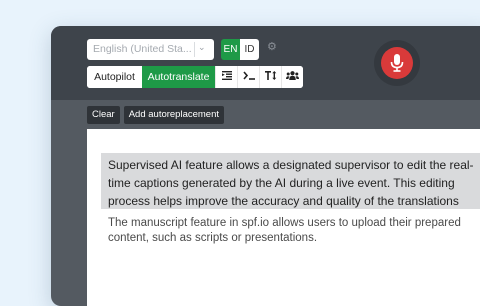 This screenshot has height=306, width=480. I want to click on autotranslate-button: Autotranslate, so click(178, 77).